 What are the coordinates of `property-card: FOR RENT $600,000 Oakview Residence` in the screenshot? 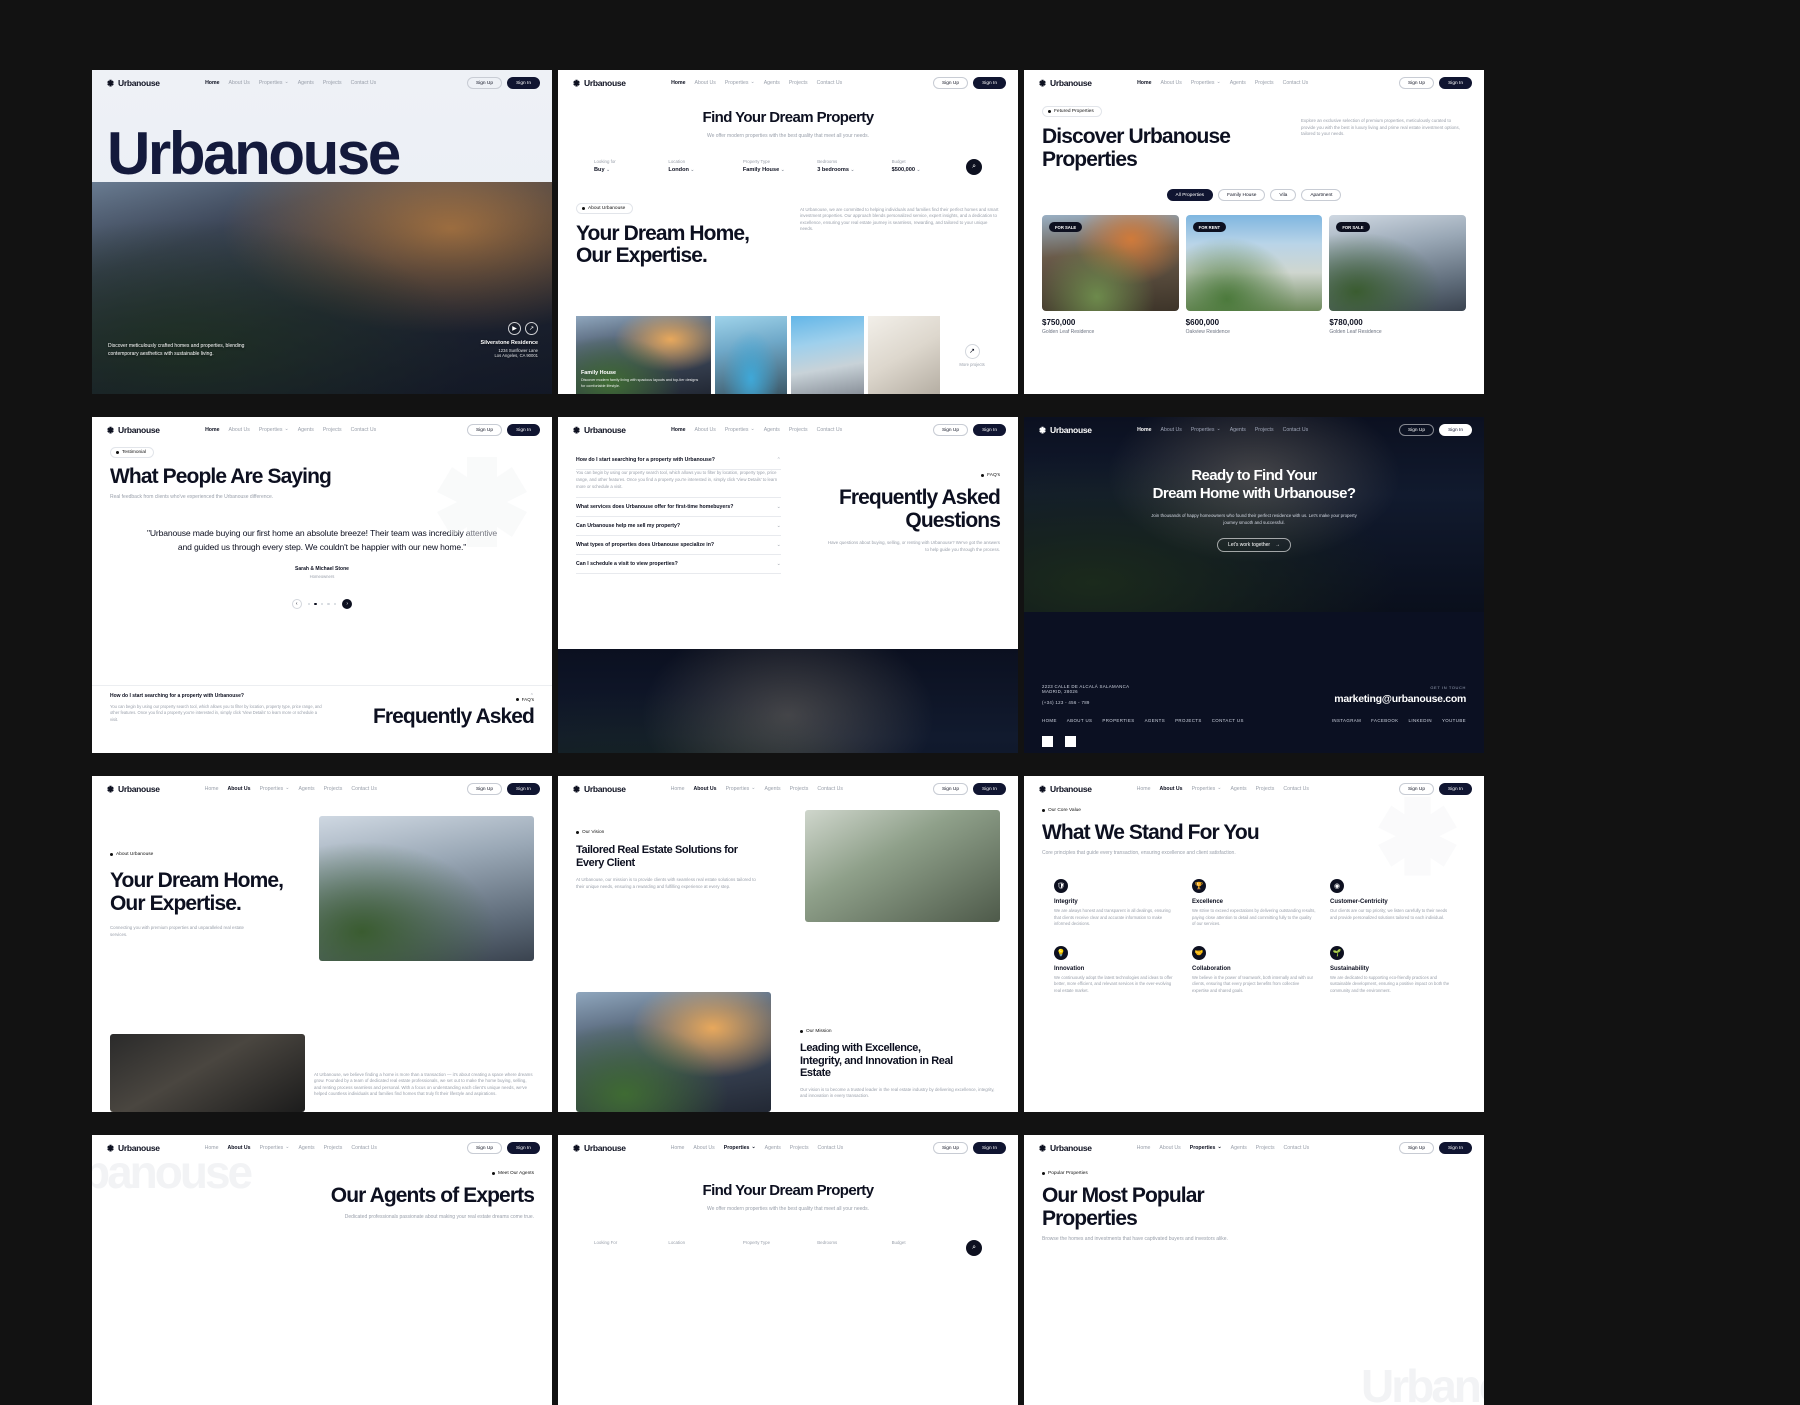 It's located at (1254, 275).